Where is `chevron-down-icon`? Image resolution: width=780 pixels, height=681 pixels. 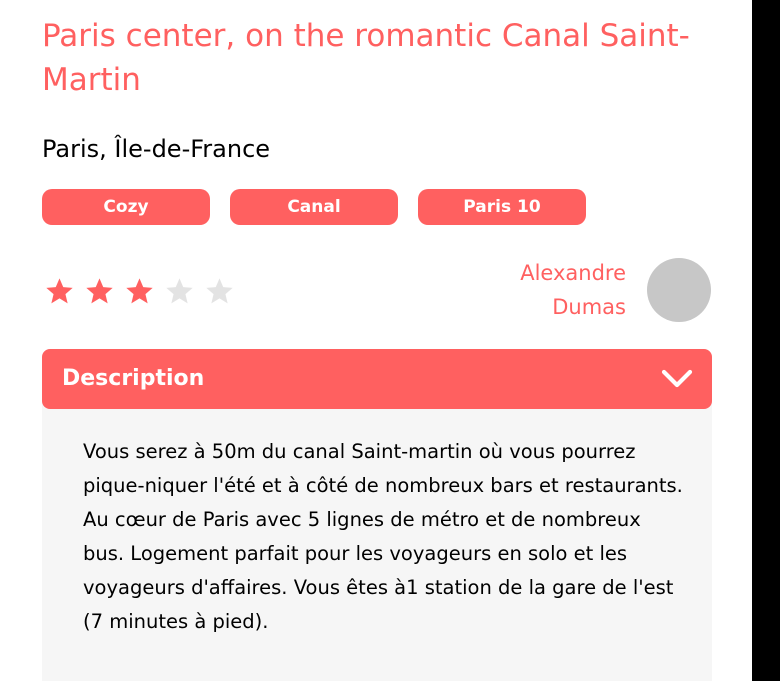
chevron-down-icon is located at coordinates (677, 379).